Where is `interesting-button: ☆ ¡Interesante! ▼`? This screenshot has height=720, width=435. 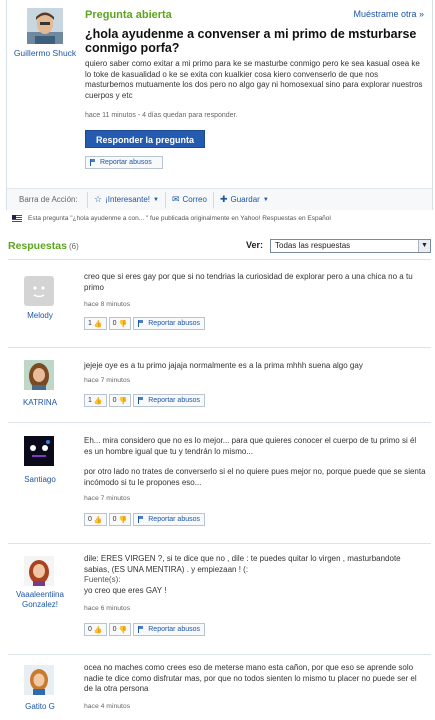
interesting-button: ☆ ¡Interesante! ▼ is located at coordinates (126, 199).